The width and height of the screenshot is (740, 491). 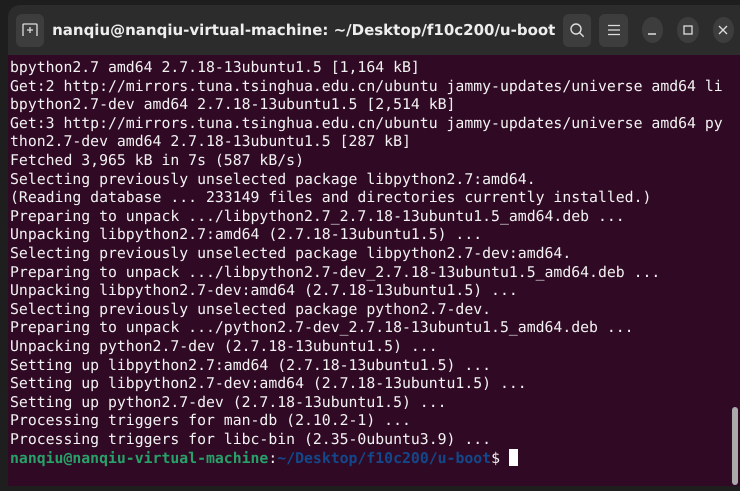 What do you see at coordinates (291, 254) in the screenshot?
I see `terminal-line: Selecting previously unselected package libpython2.7-dev:amd64.` at bounding box center [291, 254].